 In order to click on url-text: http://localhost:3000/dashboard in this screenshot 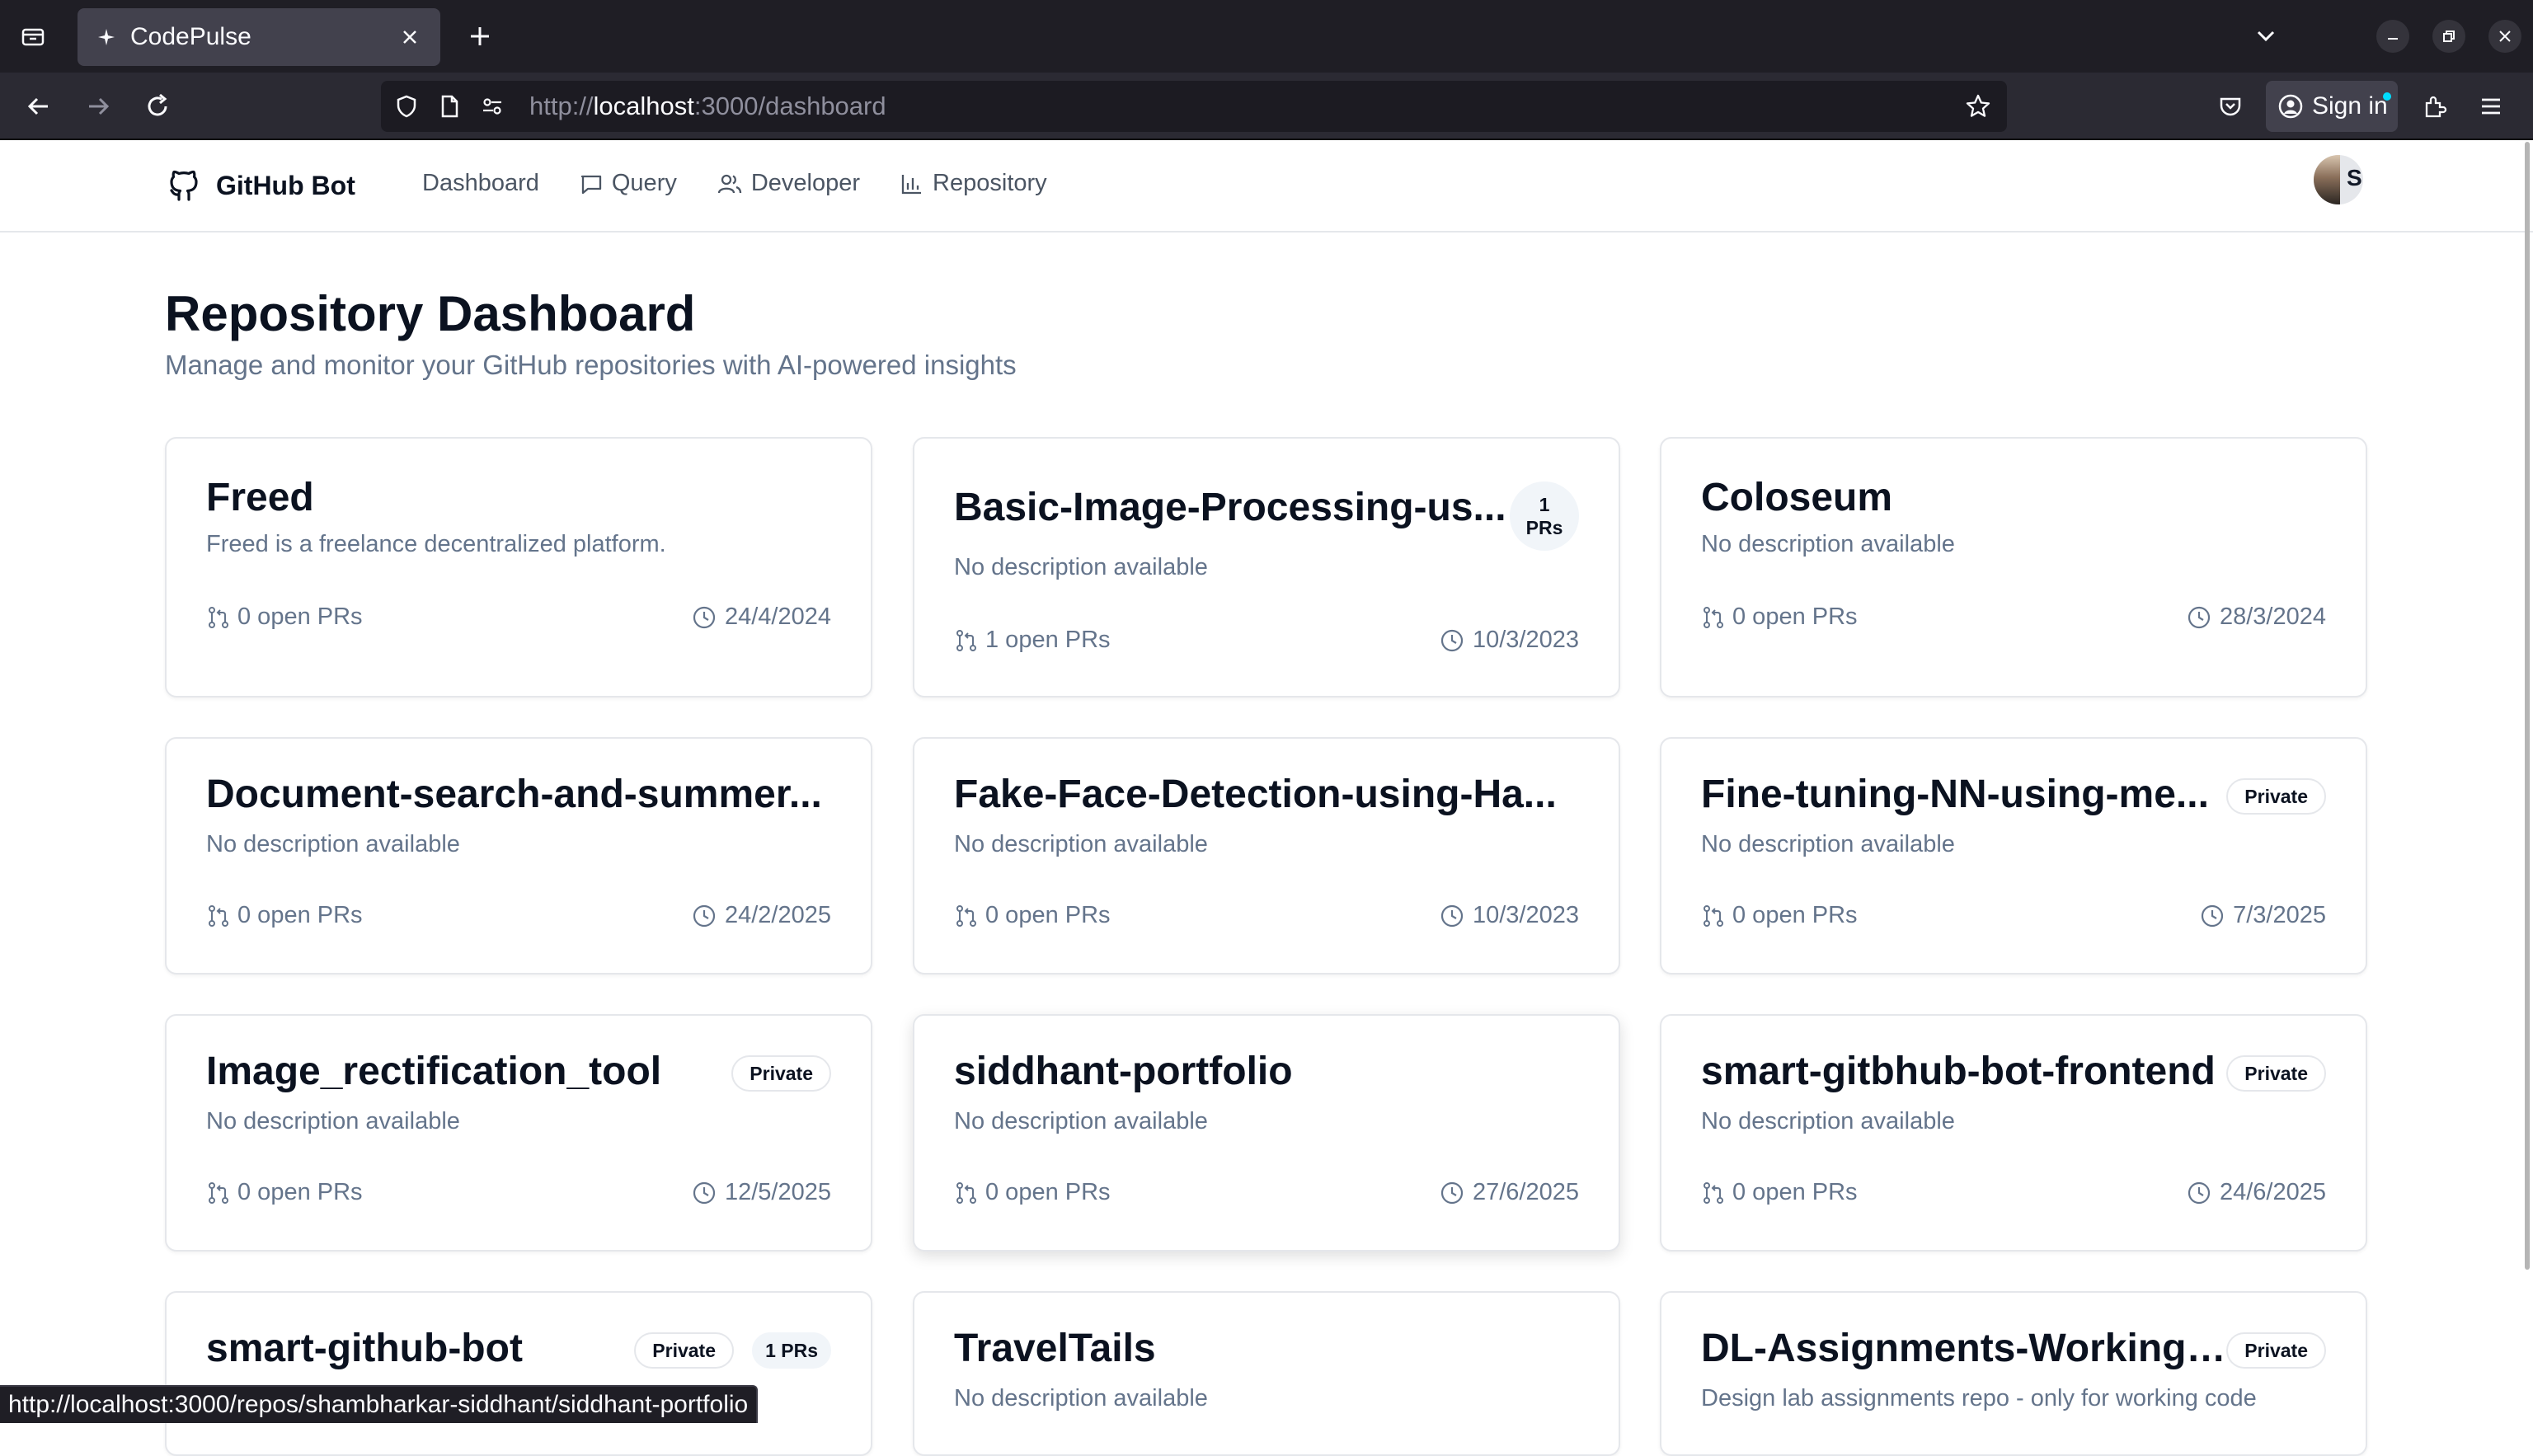, I will do `click(708, 106)`.